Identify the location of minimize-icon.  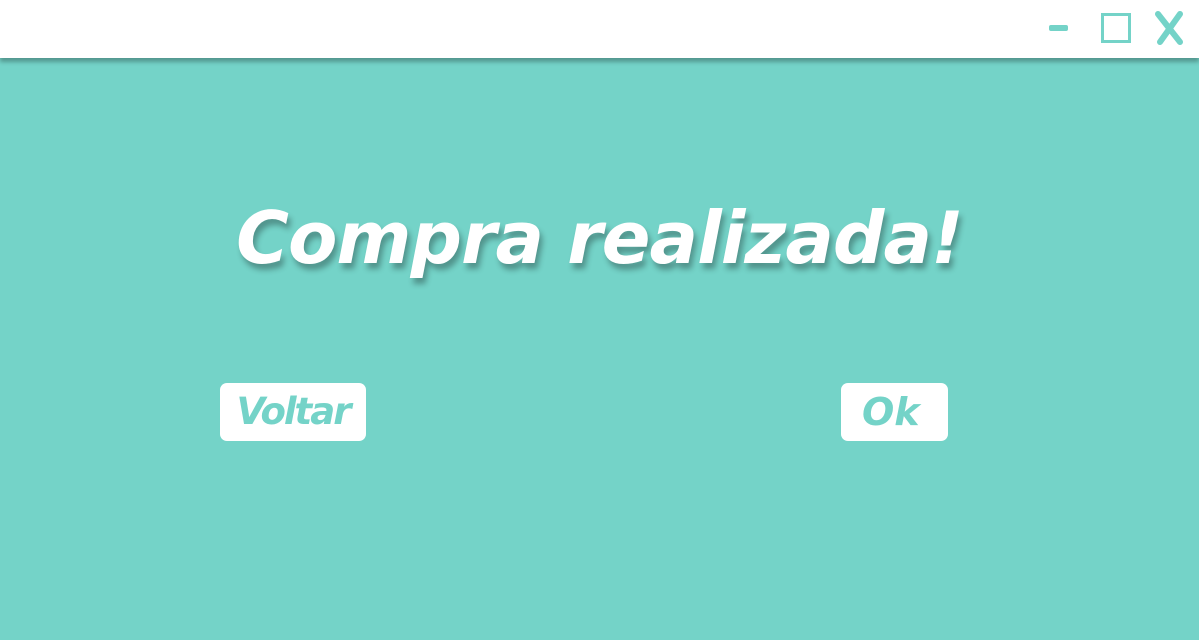
(1058, 28).